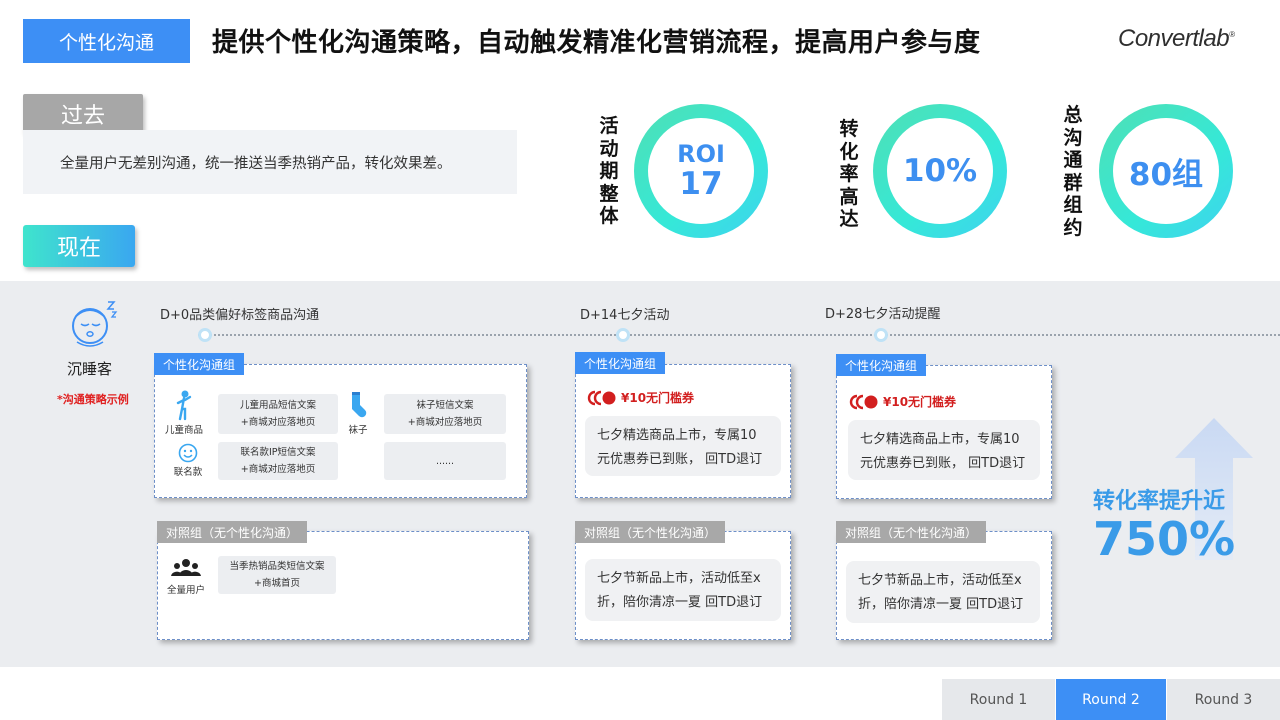  I want to click on sock-icon, so click(358, 405).